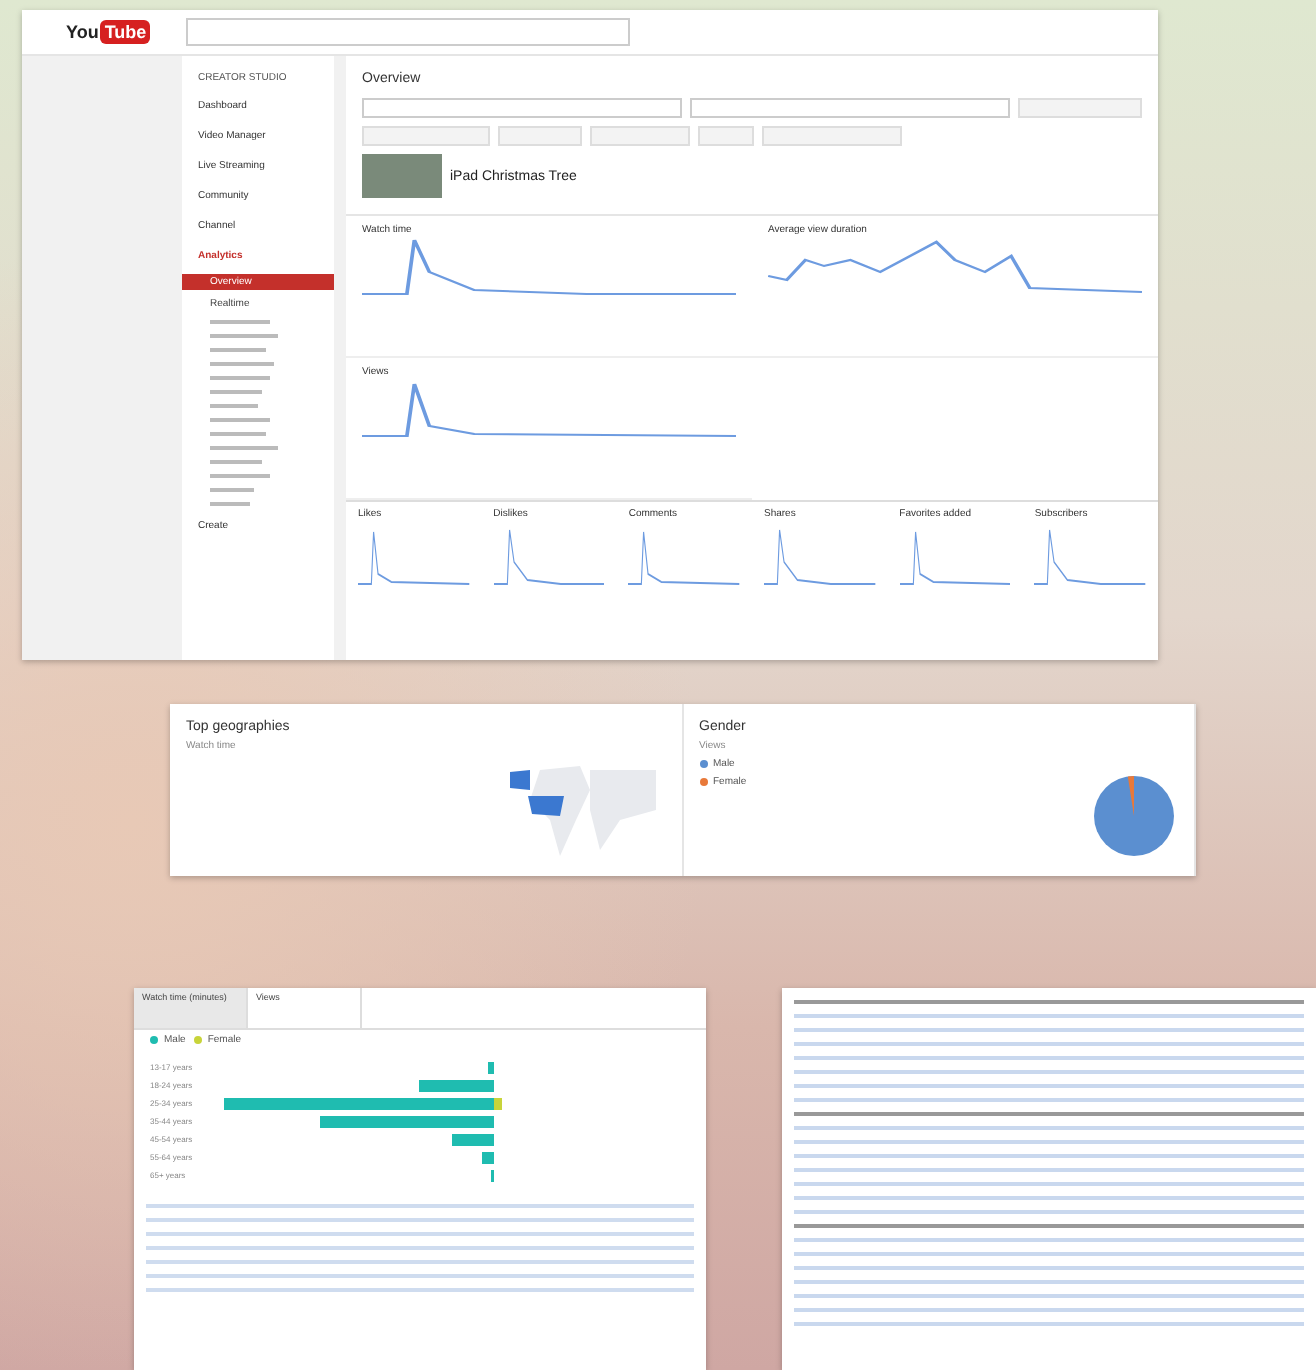  What do you see at coordinates (1134, 816) in the screenshot?
I see `pie-chart-drawing` at bounding box center [1134, 816].